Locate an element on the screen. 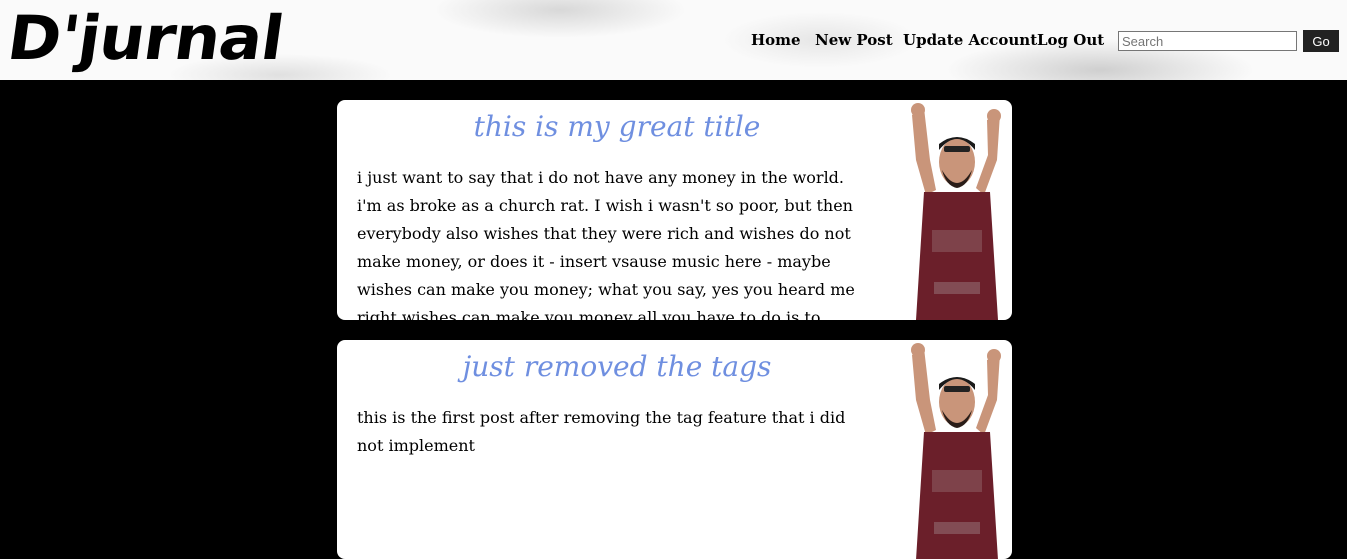 This screenshot has width=1347, height=559. post-title: just removed the tags is located at coordinates (617, 366).